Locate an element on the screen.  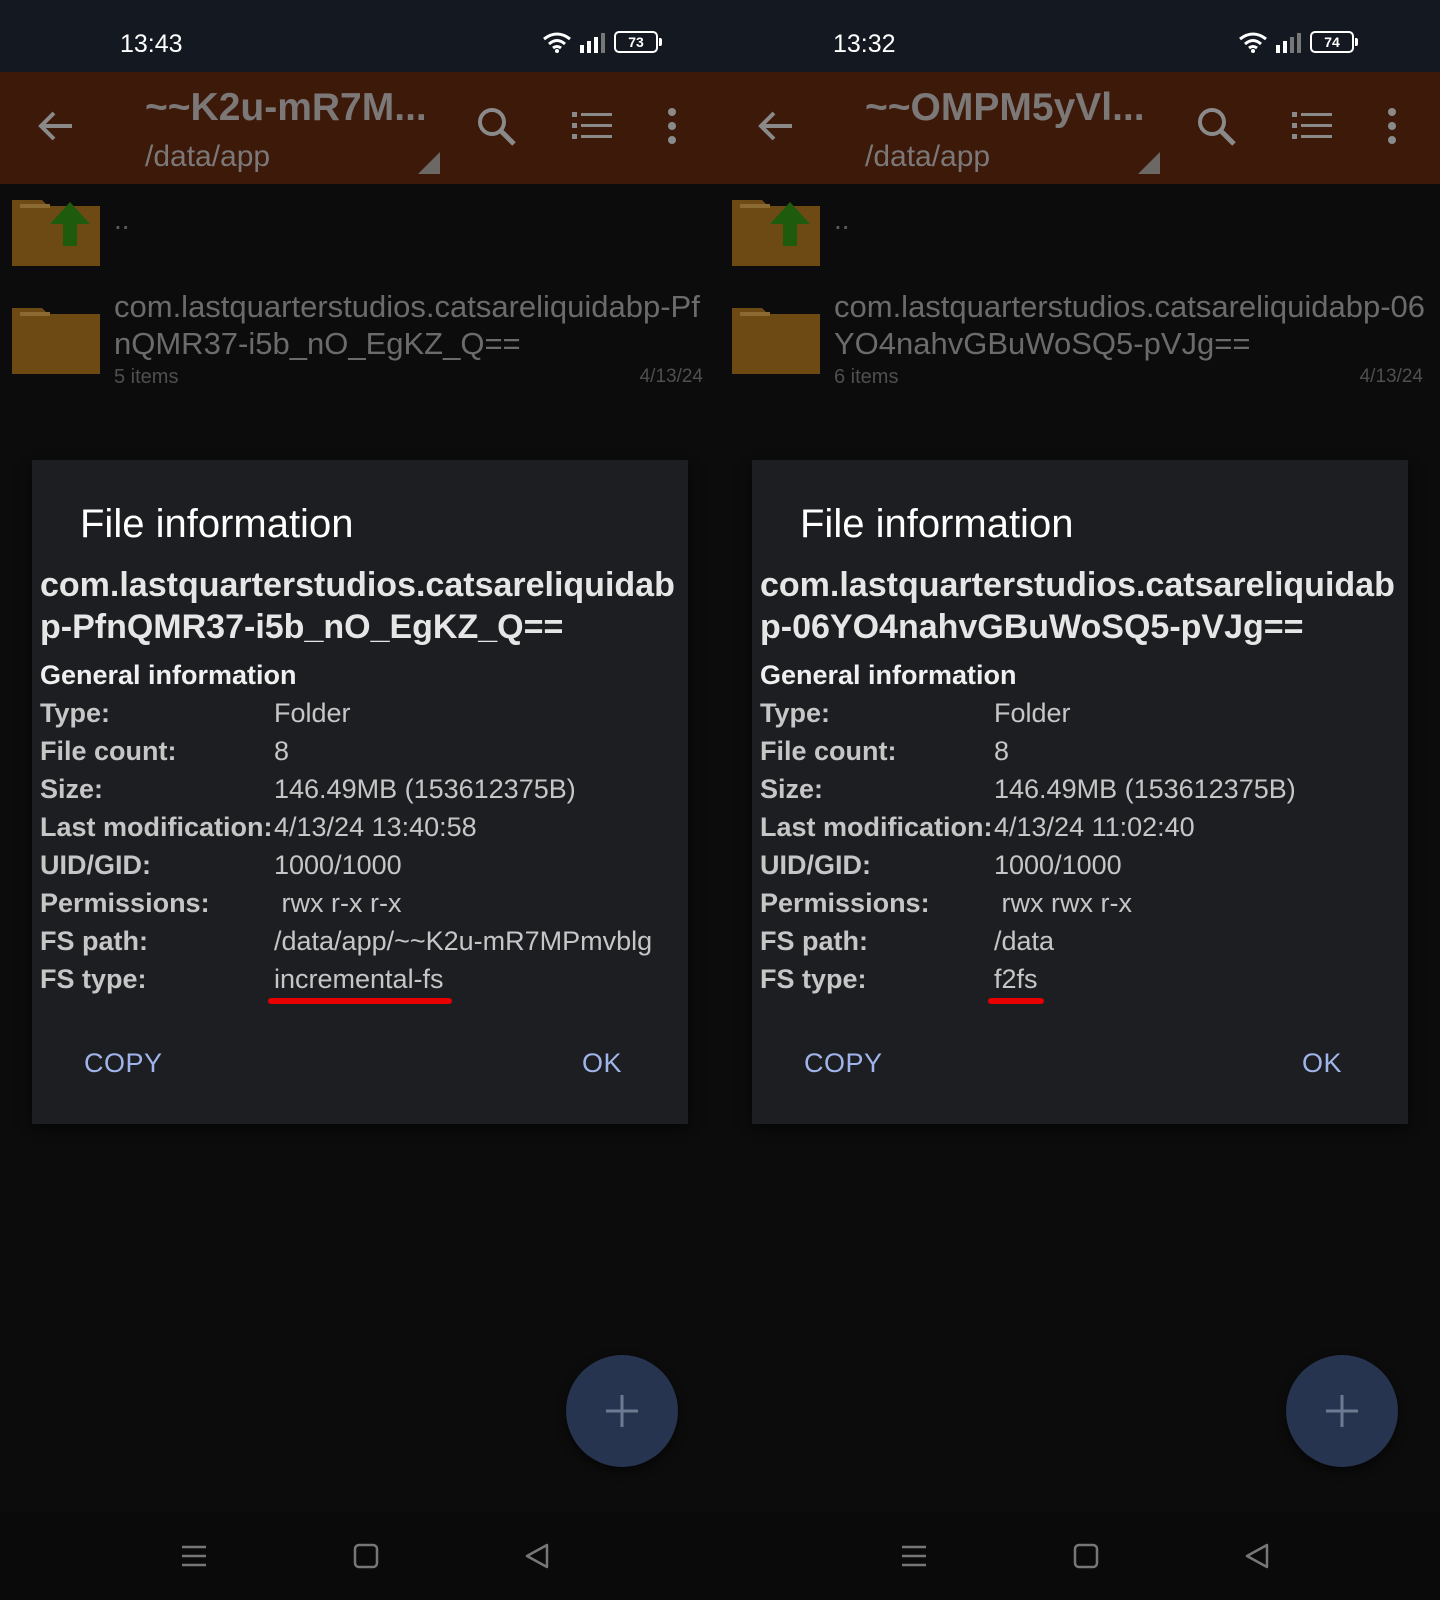
status-bar: 13:32 74 is located at coordinates (1080, 36).